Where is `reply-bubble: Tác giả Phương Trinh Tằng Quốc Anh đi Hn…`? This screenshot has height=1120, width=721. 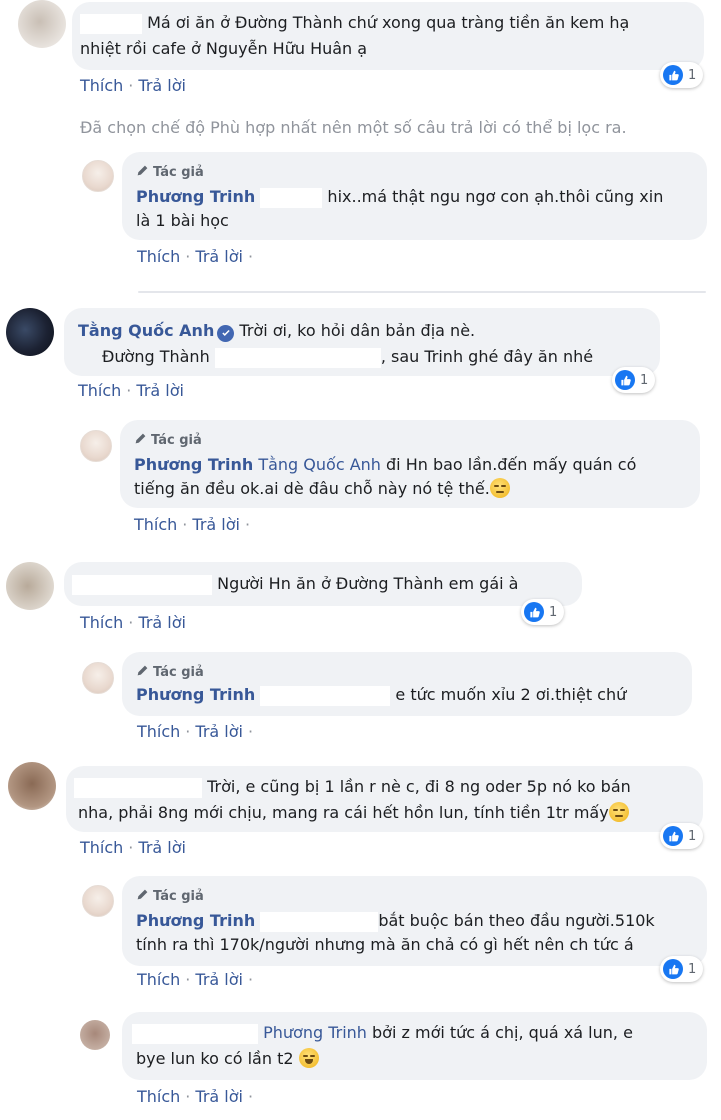
reply-bubble: Tác giả Phương Trinh Tằng Quốc Anh đi Hn… is located at coordinates (410, 464).